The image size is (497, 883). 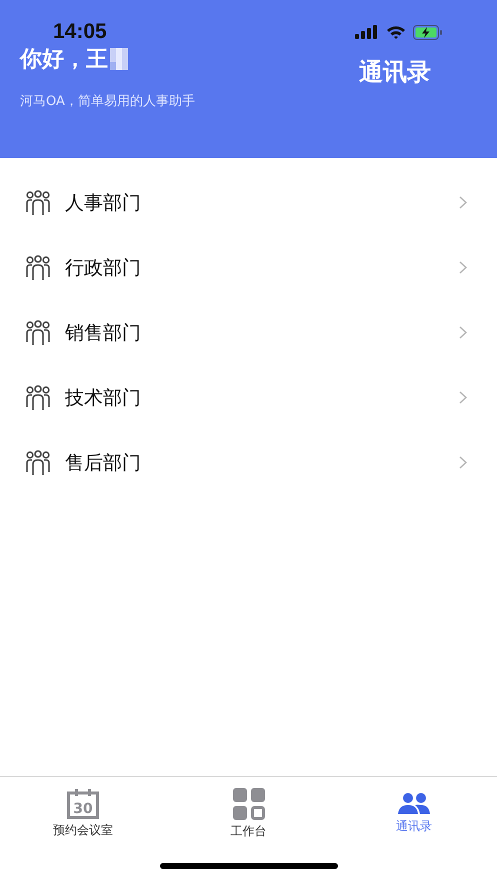 What do you see at coordinates (248, 332) in the screenshot?
I see `department-item: 销售部门` at bounding box center [248, 332].